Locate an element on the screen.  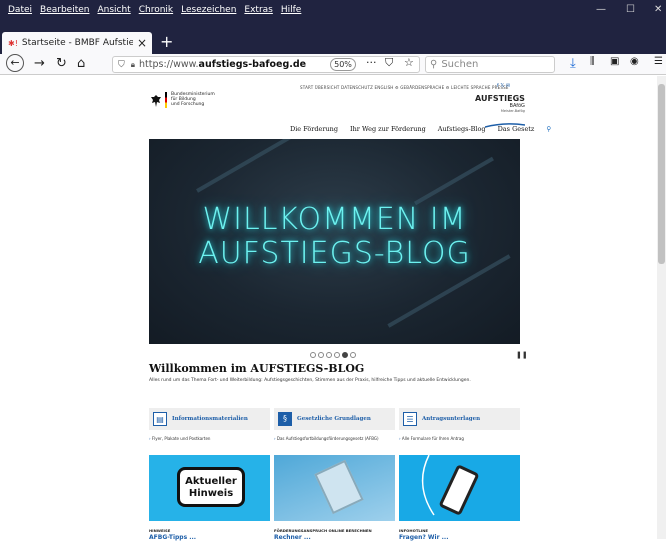
favicon-icon: ✱! is located at coordinates (13, 43).